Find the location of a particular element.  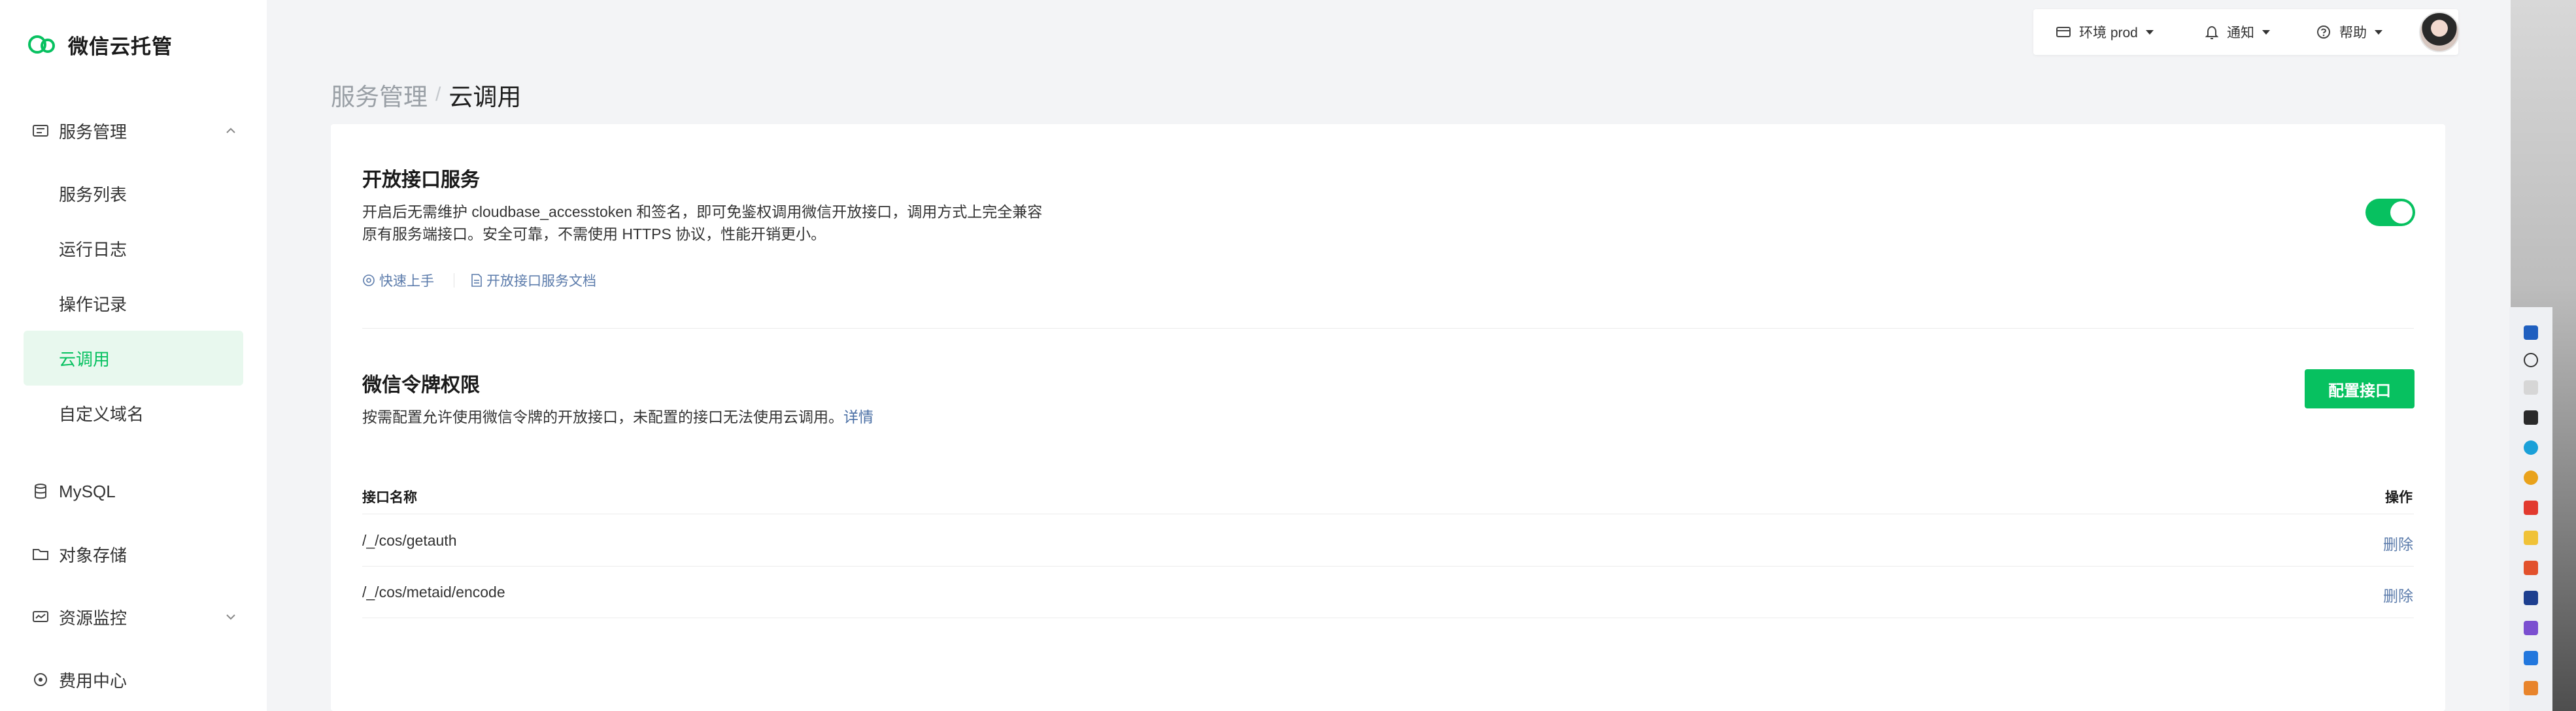

toggle-knob is located at coordinates (2401, 212).